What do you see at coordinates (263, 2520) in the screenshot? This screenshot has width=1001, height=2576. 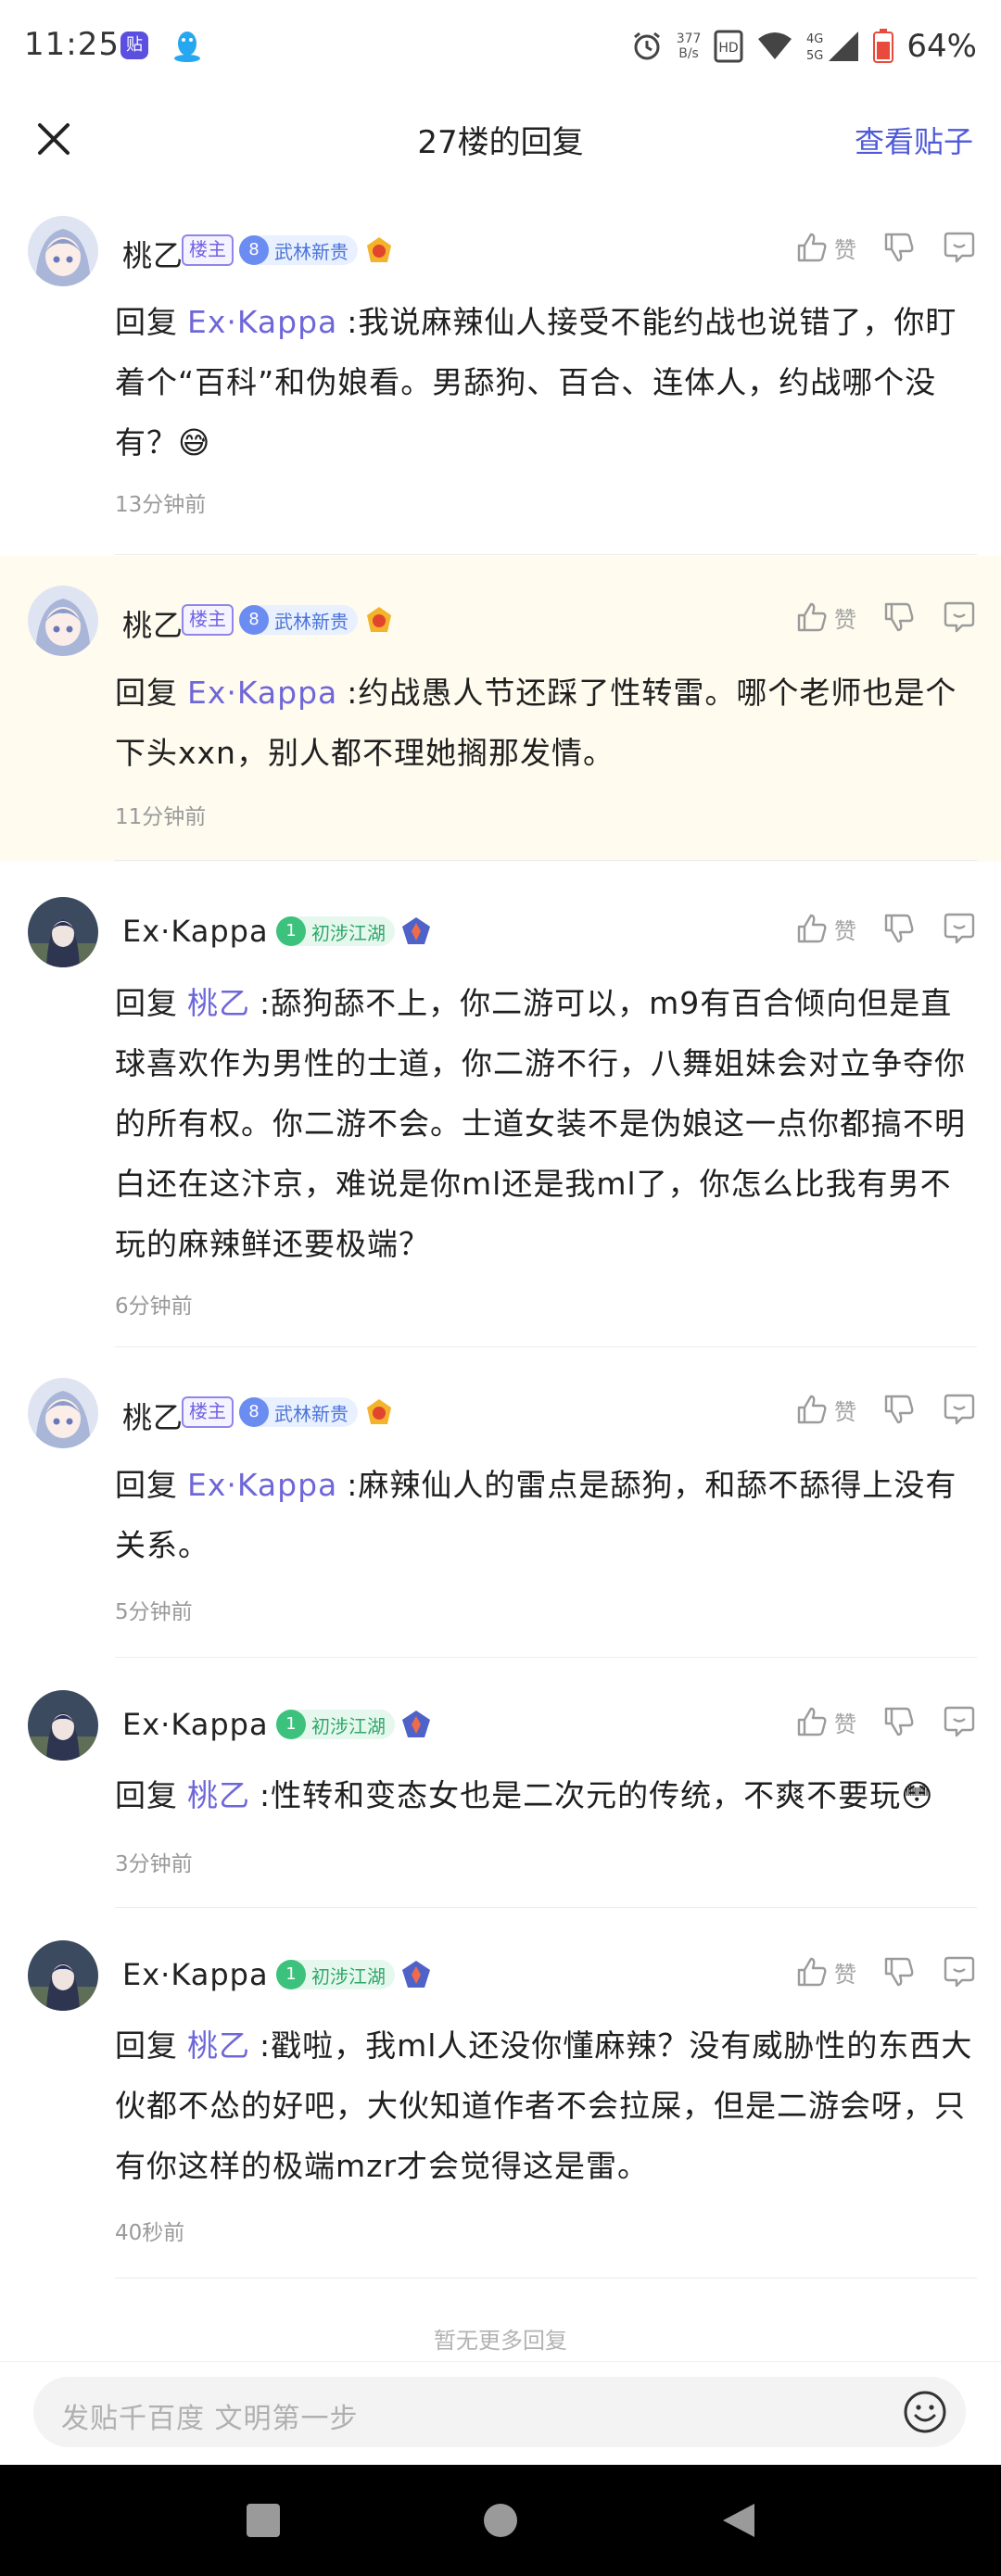 I see `recent-apps-button` at bounding box center [263, 2520].